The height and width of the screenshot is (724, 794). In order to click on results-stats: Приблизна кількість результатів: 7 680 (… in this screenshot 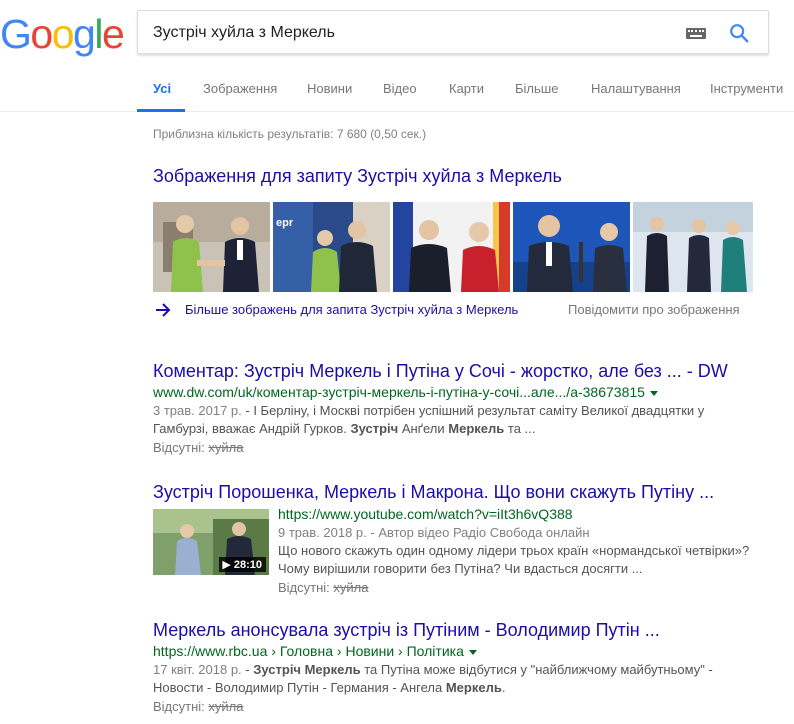, I will do `click(290, 134)`.